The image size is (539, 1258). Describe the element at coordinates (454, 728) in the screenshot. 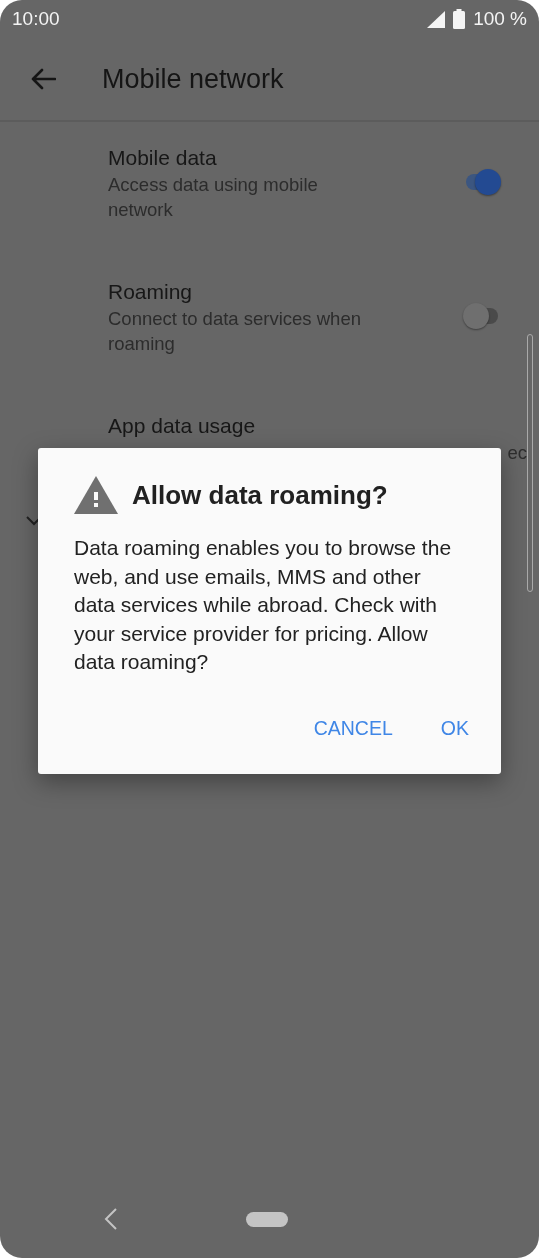

I see `dialog-button: OK` at that location.